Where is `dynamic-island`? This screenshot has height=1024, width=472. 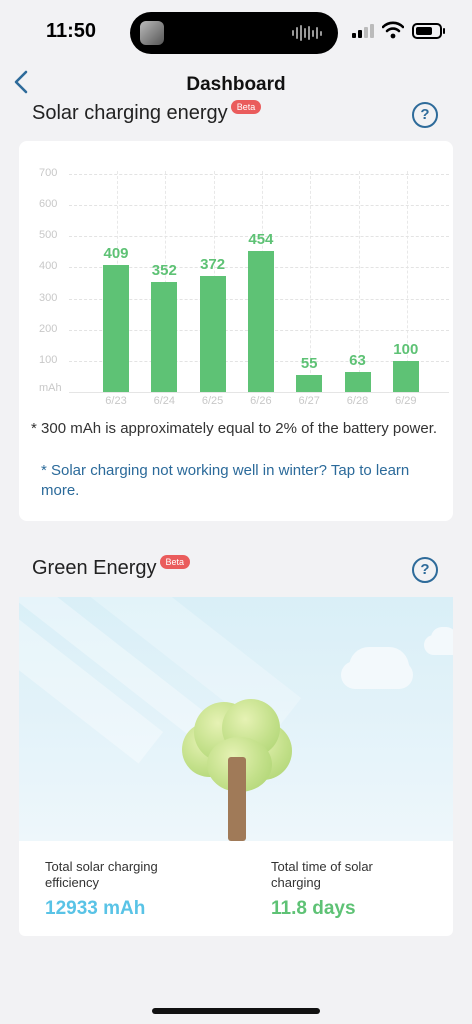
dynamic-island is located at coordinates (234, 33).